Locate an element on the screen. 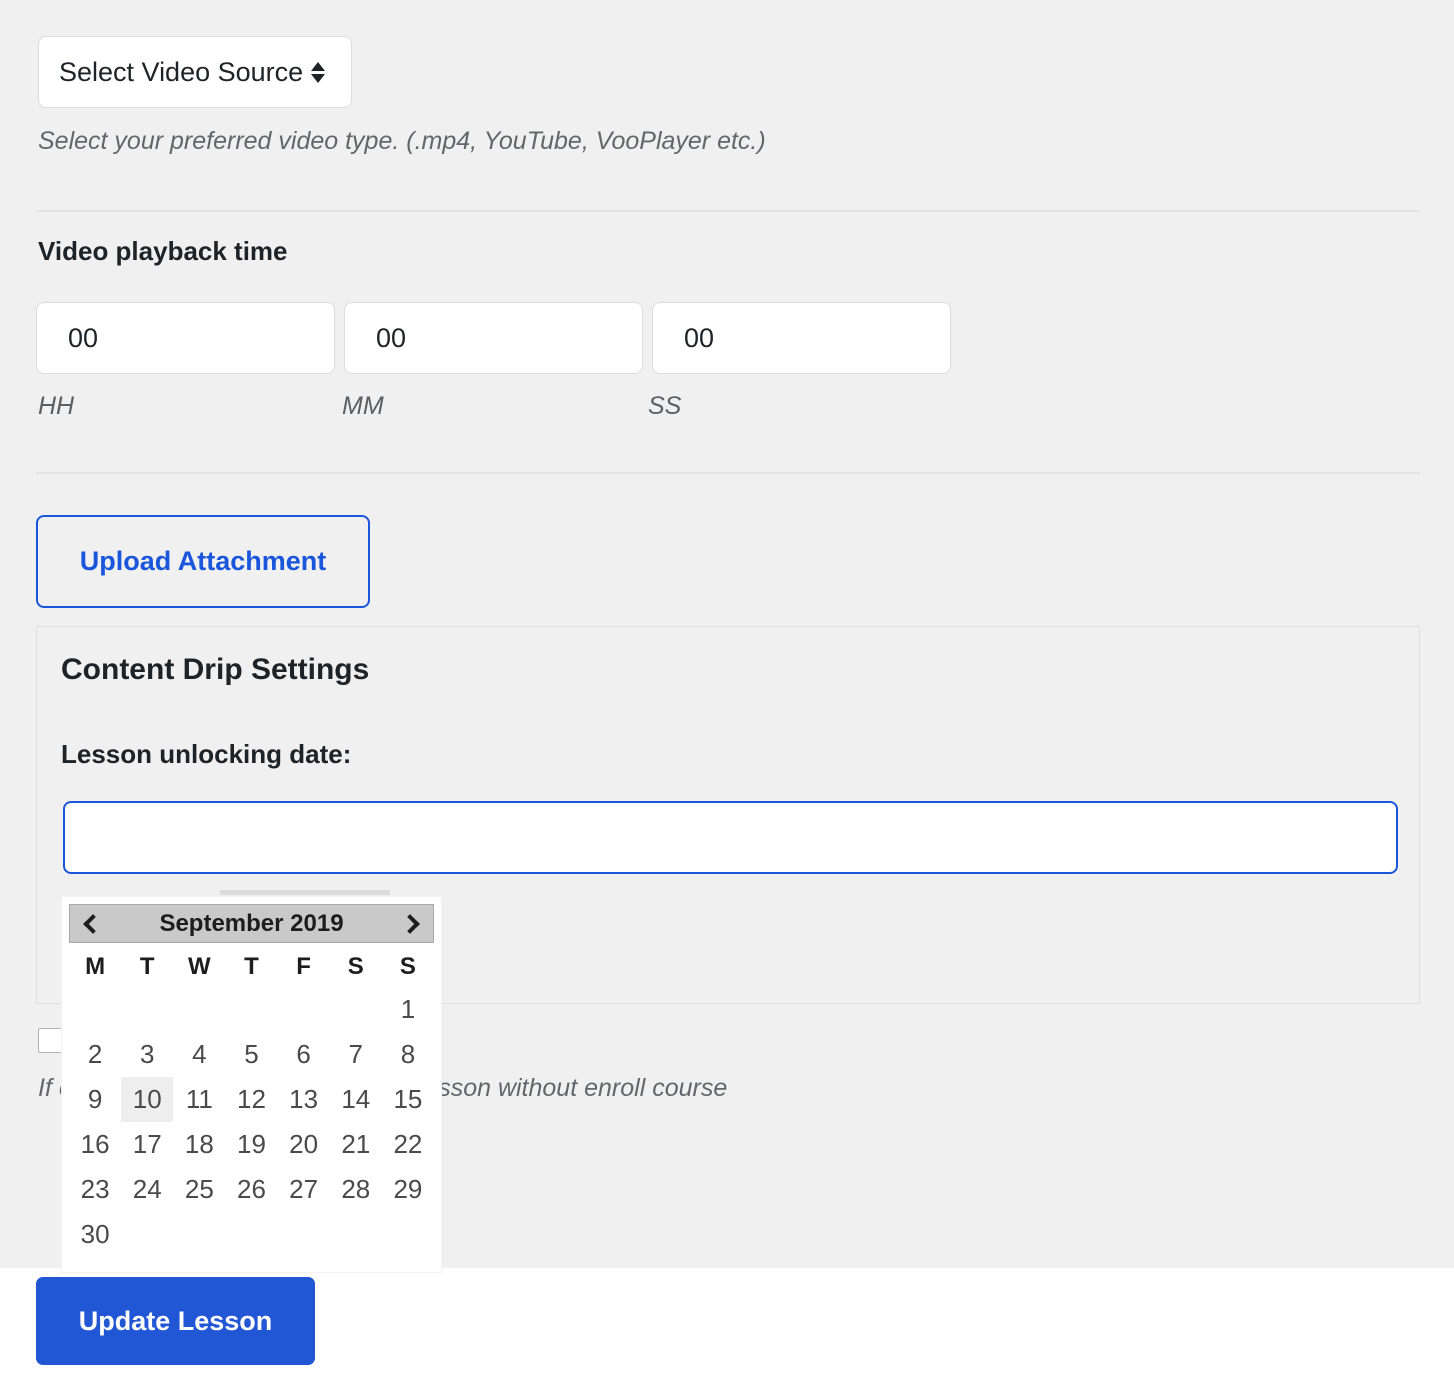 The height and width of the screenshot is (1386, 1454). video-source-select-label: Select Video Source is located at coordinates (181, 71).